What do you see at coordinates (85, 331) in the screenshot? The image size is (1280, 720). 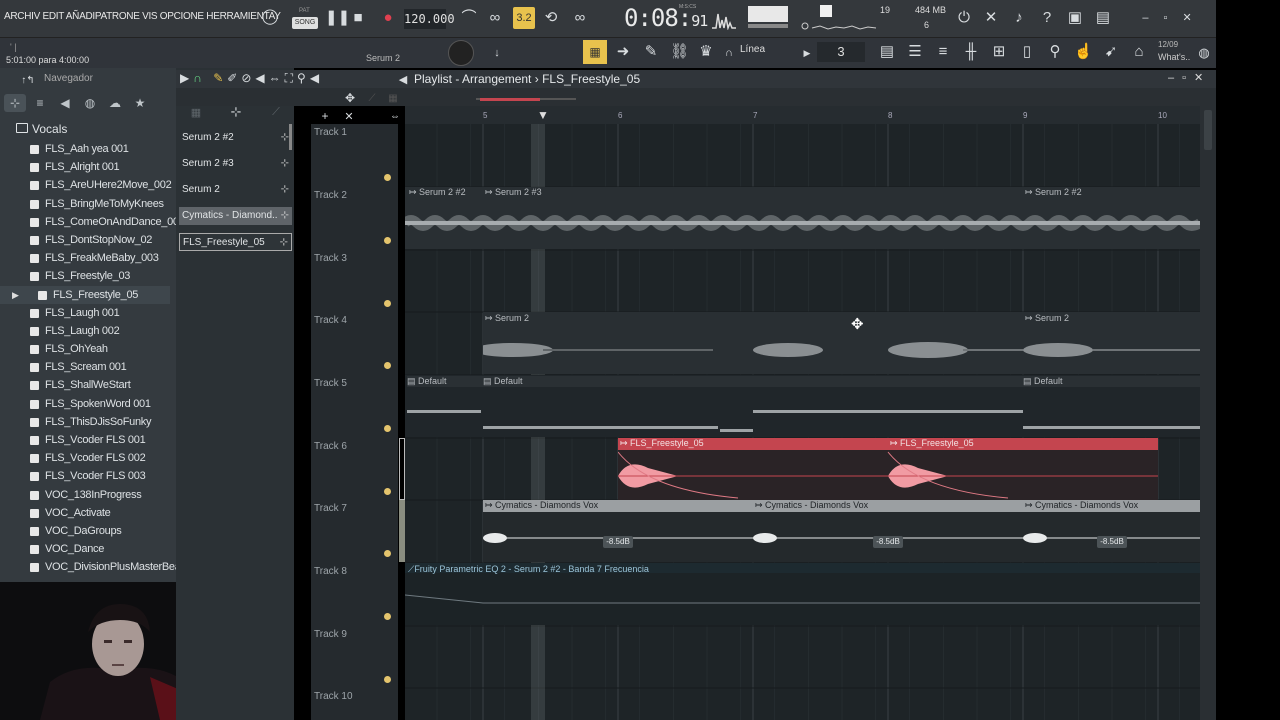 I see `browser-file: FLS_Laugh 002` at bounding box center [85, 331].